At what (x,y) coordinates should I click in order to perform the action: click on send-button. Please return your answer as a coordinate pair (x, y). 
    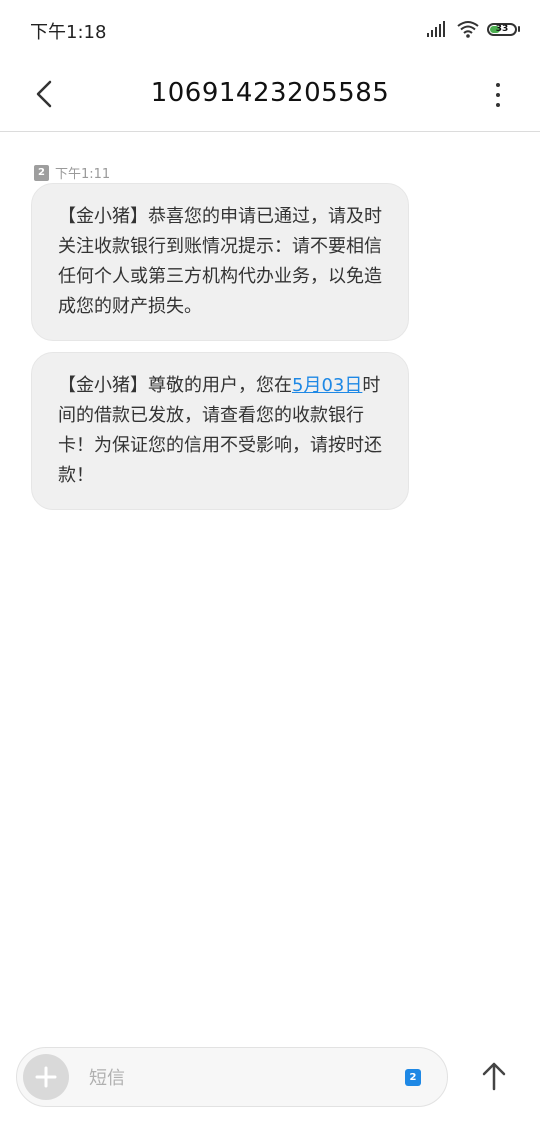
    Looking at the image, I should click on (494, 1076).